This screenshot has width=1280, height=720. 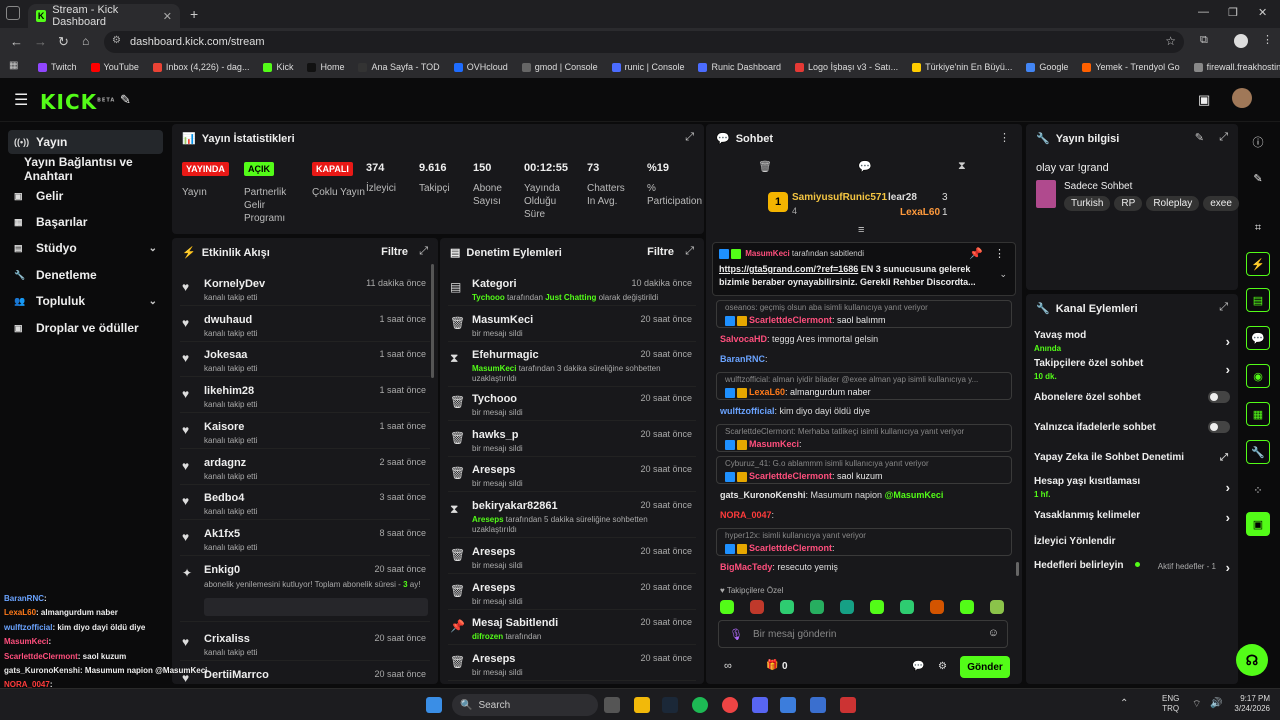 I want to click on site-info-icon: ⚙, so click(x=116, y=40).